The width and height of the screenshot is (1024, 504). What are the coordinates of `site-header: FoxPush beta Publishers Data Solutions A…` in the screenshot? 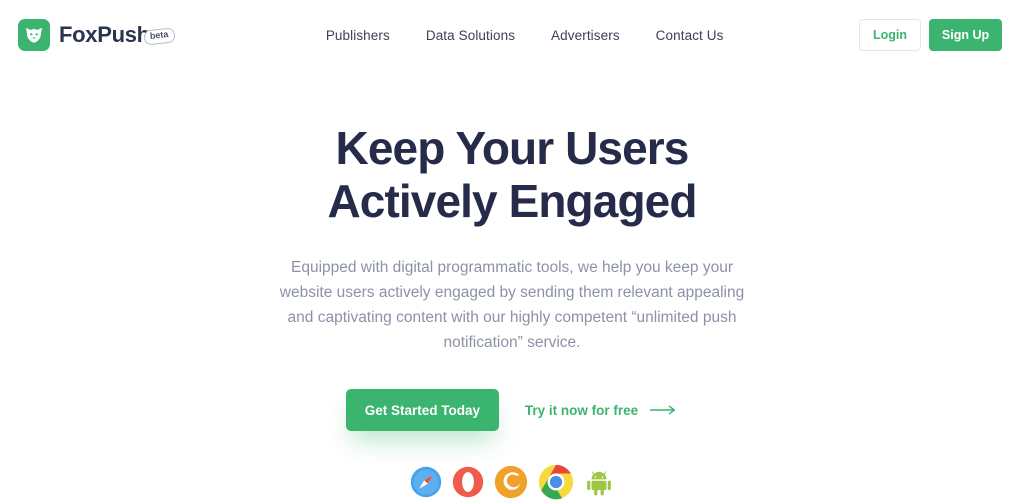 It's located at (512, 35).